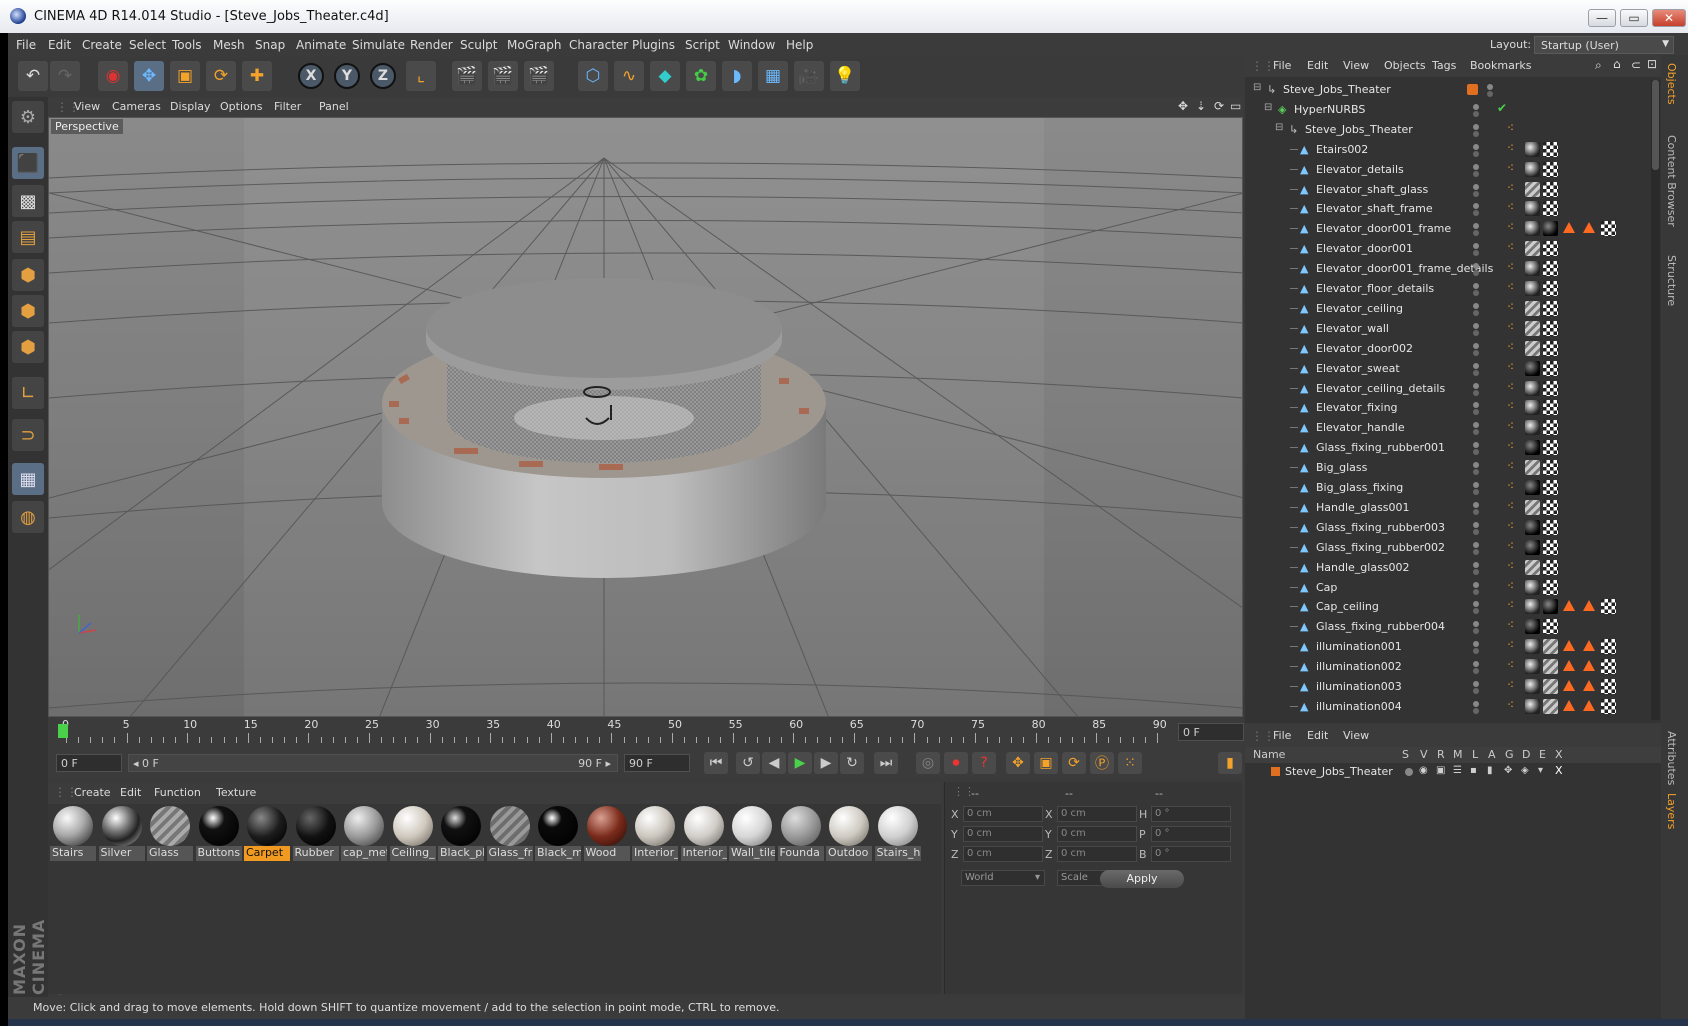 The width and height of the screenshot is (1688, 1026). I want to click on menu-animate: Animate, so click(321, 45).